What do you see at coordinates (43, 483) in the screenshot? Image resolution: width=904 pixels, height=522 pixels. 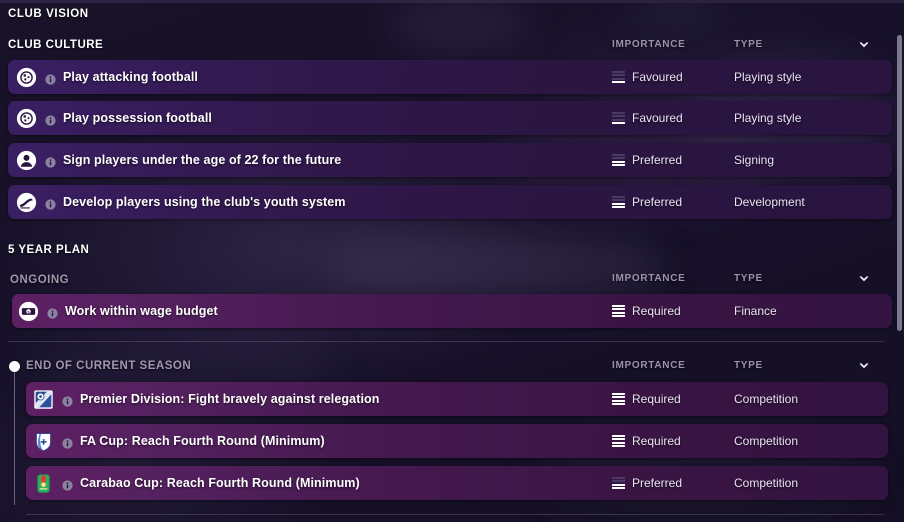 I see `carabao-cup-badge` at bounding box center [43, 483].